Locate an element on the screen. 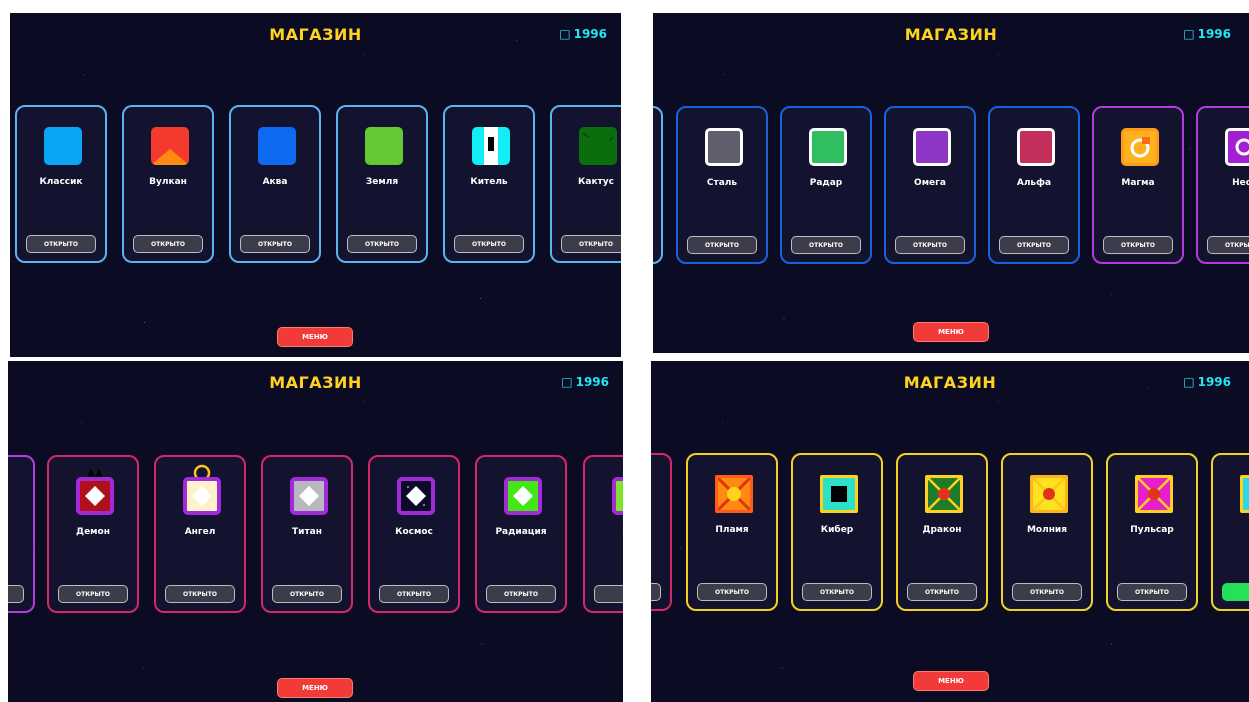 This screenshot has width=1249, height=702. skin-name: Молния is located at coordinates (1047, 530).